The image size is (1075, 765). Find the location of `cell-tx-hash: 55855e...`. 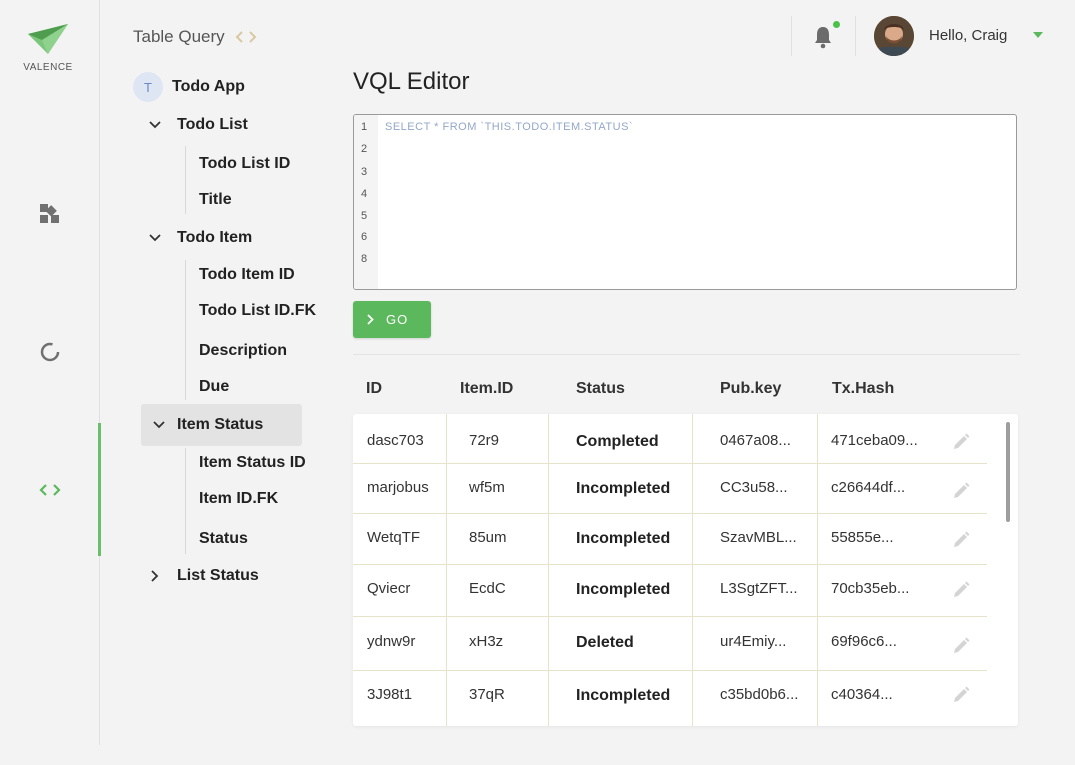

cell-tx-hash: 55855e... is located at coordinates (862, 537).